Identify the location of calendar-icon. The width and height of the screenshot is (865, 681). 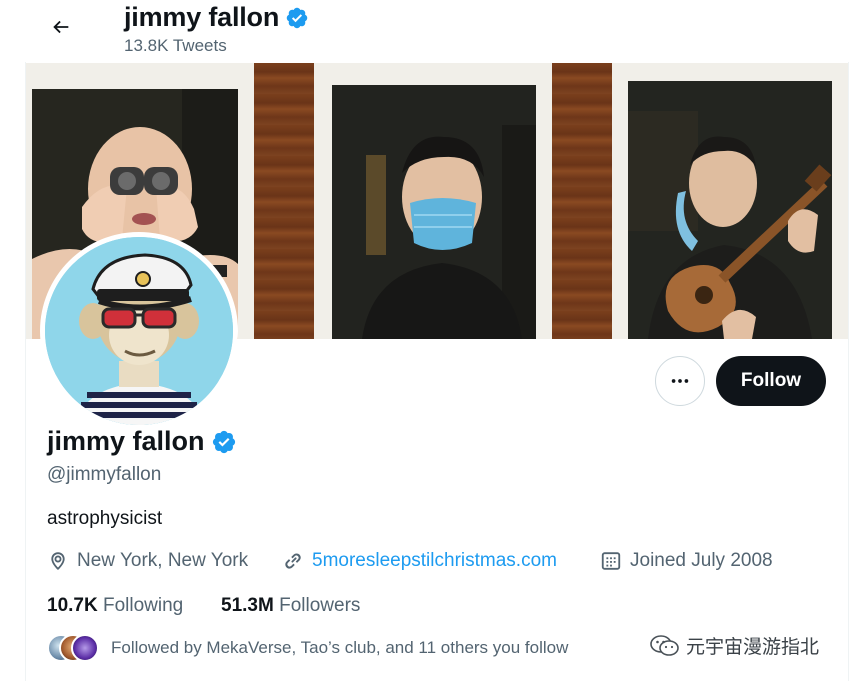
(611, 561).